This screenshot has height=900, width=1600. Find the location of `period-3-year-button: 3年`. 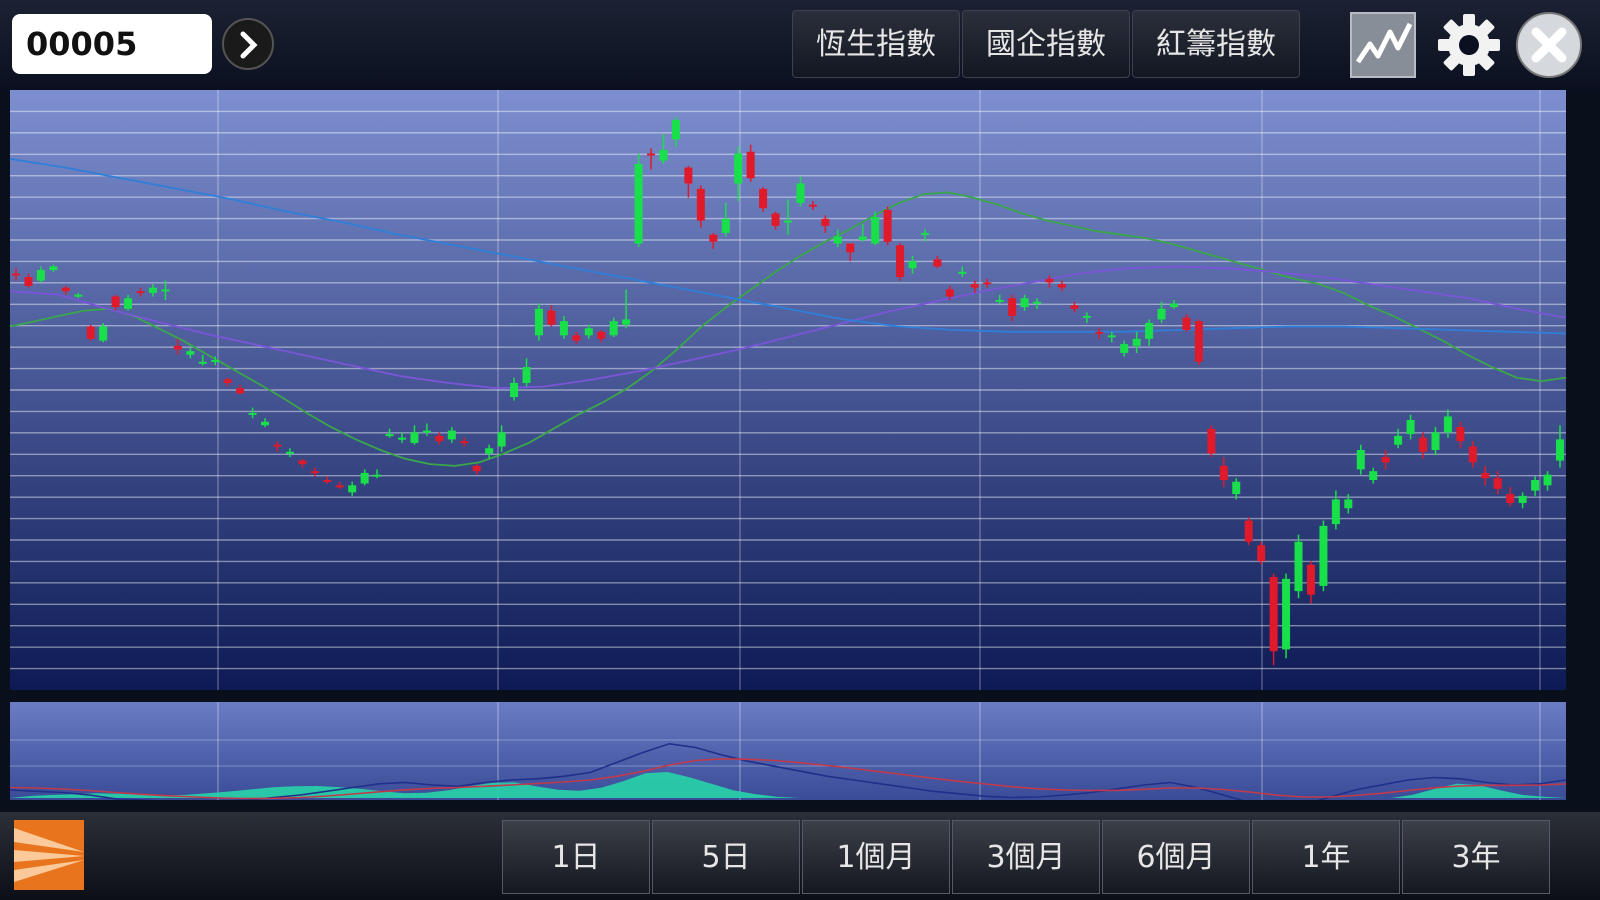

period-3-year-button: 3年 is located at coordinates (1476, 857).